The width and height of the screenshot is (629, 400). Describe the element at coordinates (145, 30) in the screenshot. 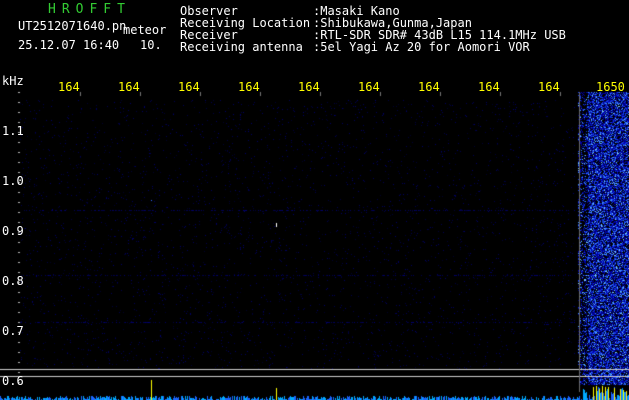

I see `file-suffix: meteor` at that location.